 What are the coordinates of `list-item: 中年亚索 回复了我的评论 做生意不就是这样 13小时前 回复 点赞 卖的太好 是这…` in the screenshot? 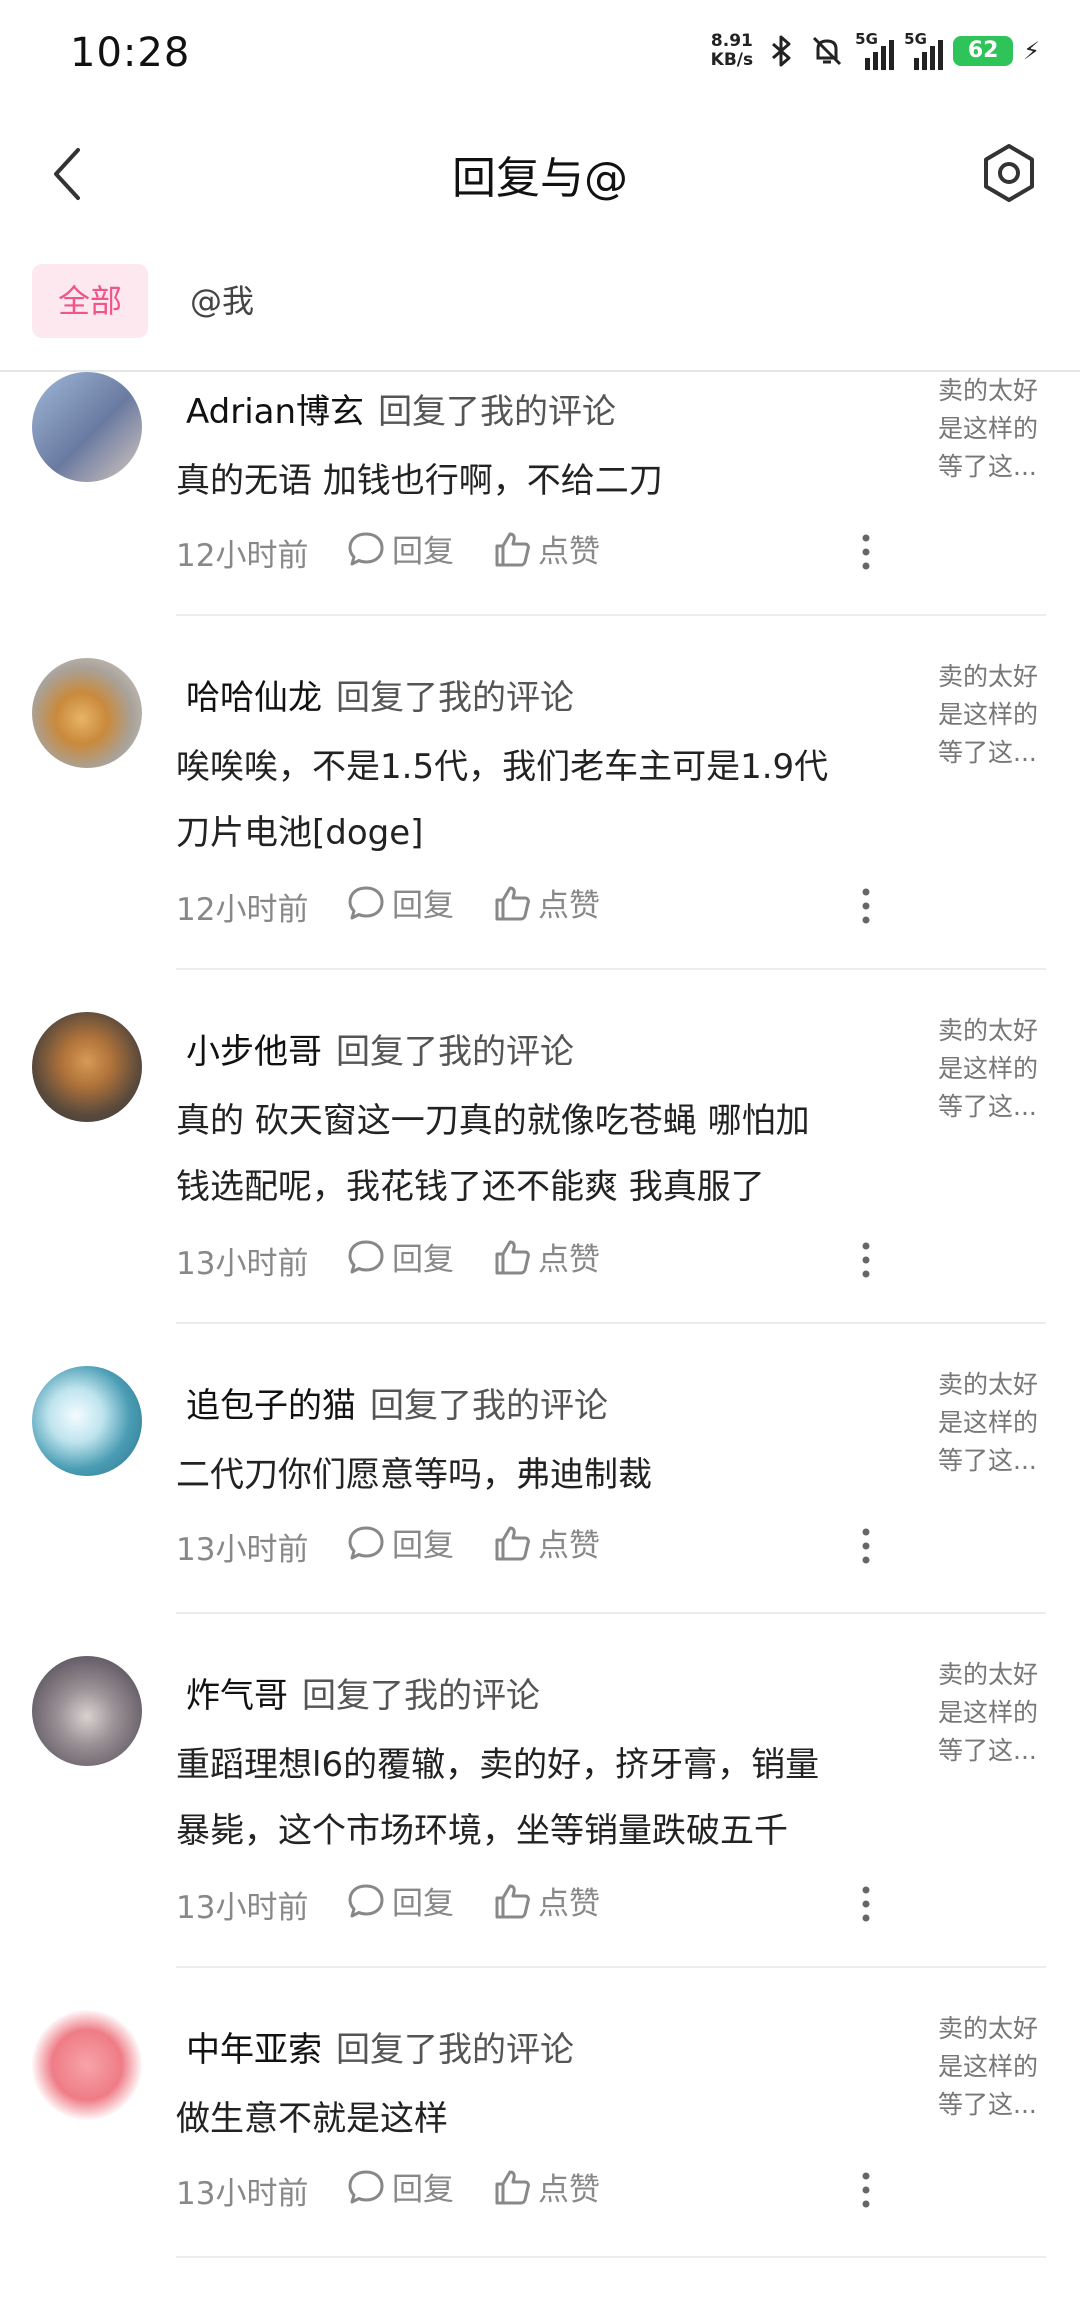 It's located at (540, 2135).